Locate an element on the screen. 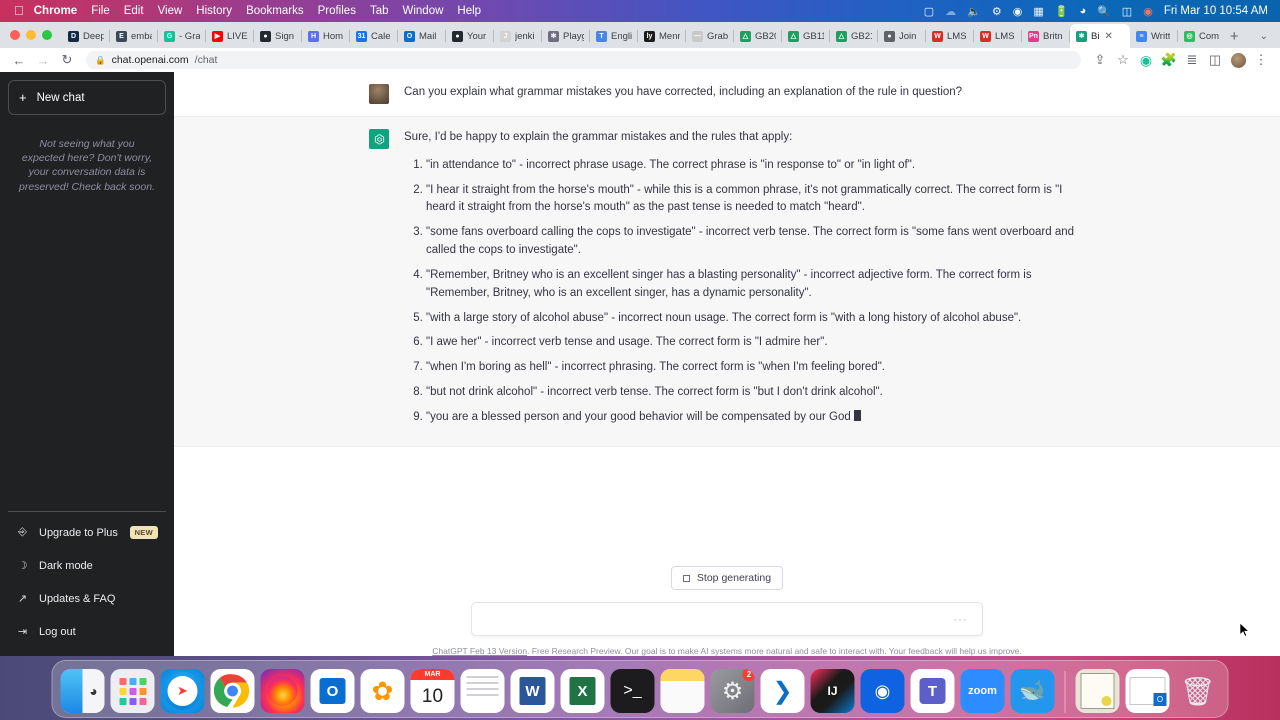  user-icon: ◉ is located at coordinates (1148, 11).